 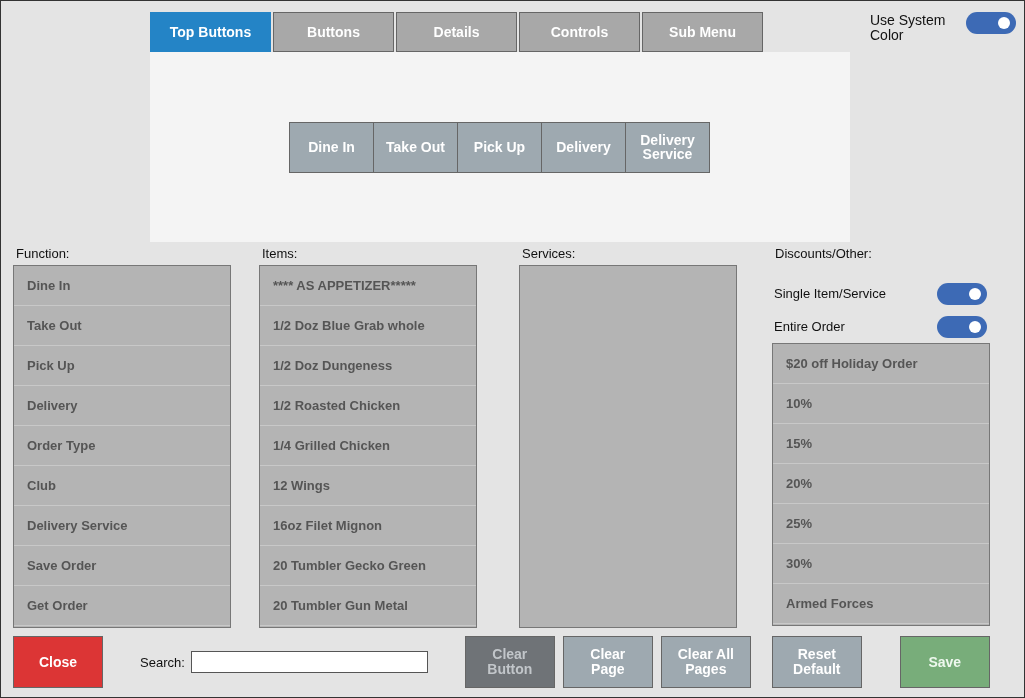 What do you see at coordinates (816, 662) in the screenshot?
I see `action-button: Reset Default` at bounding box center [816, 662].